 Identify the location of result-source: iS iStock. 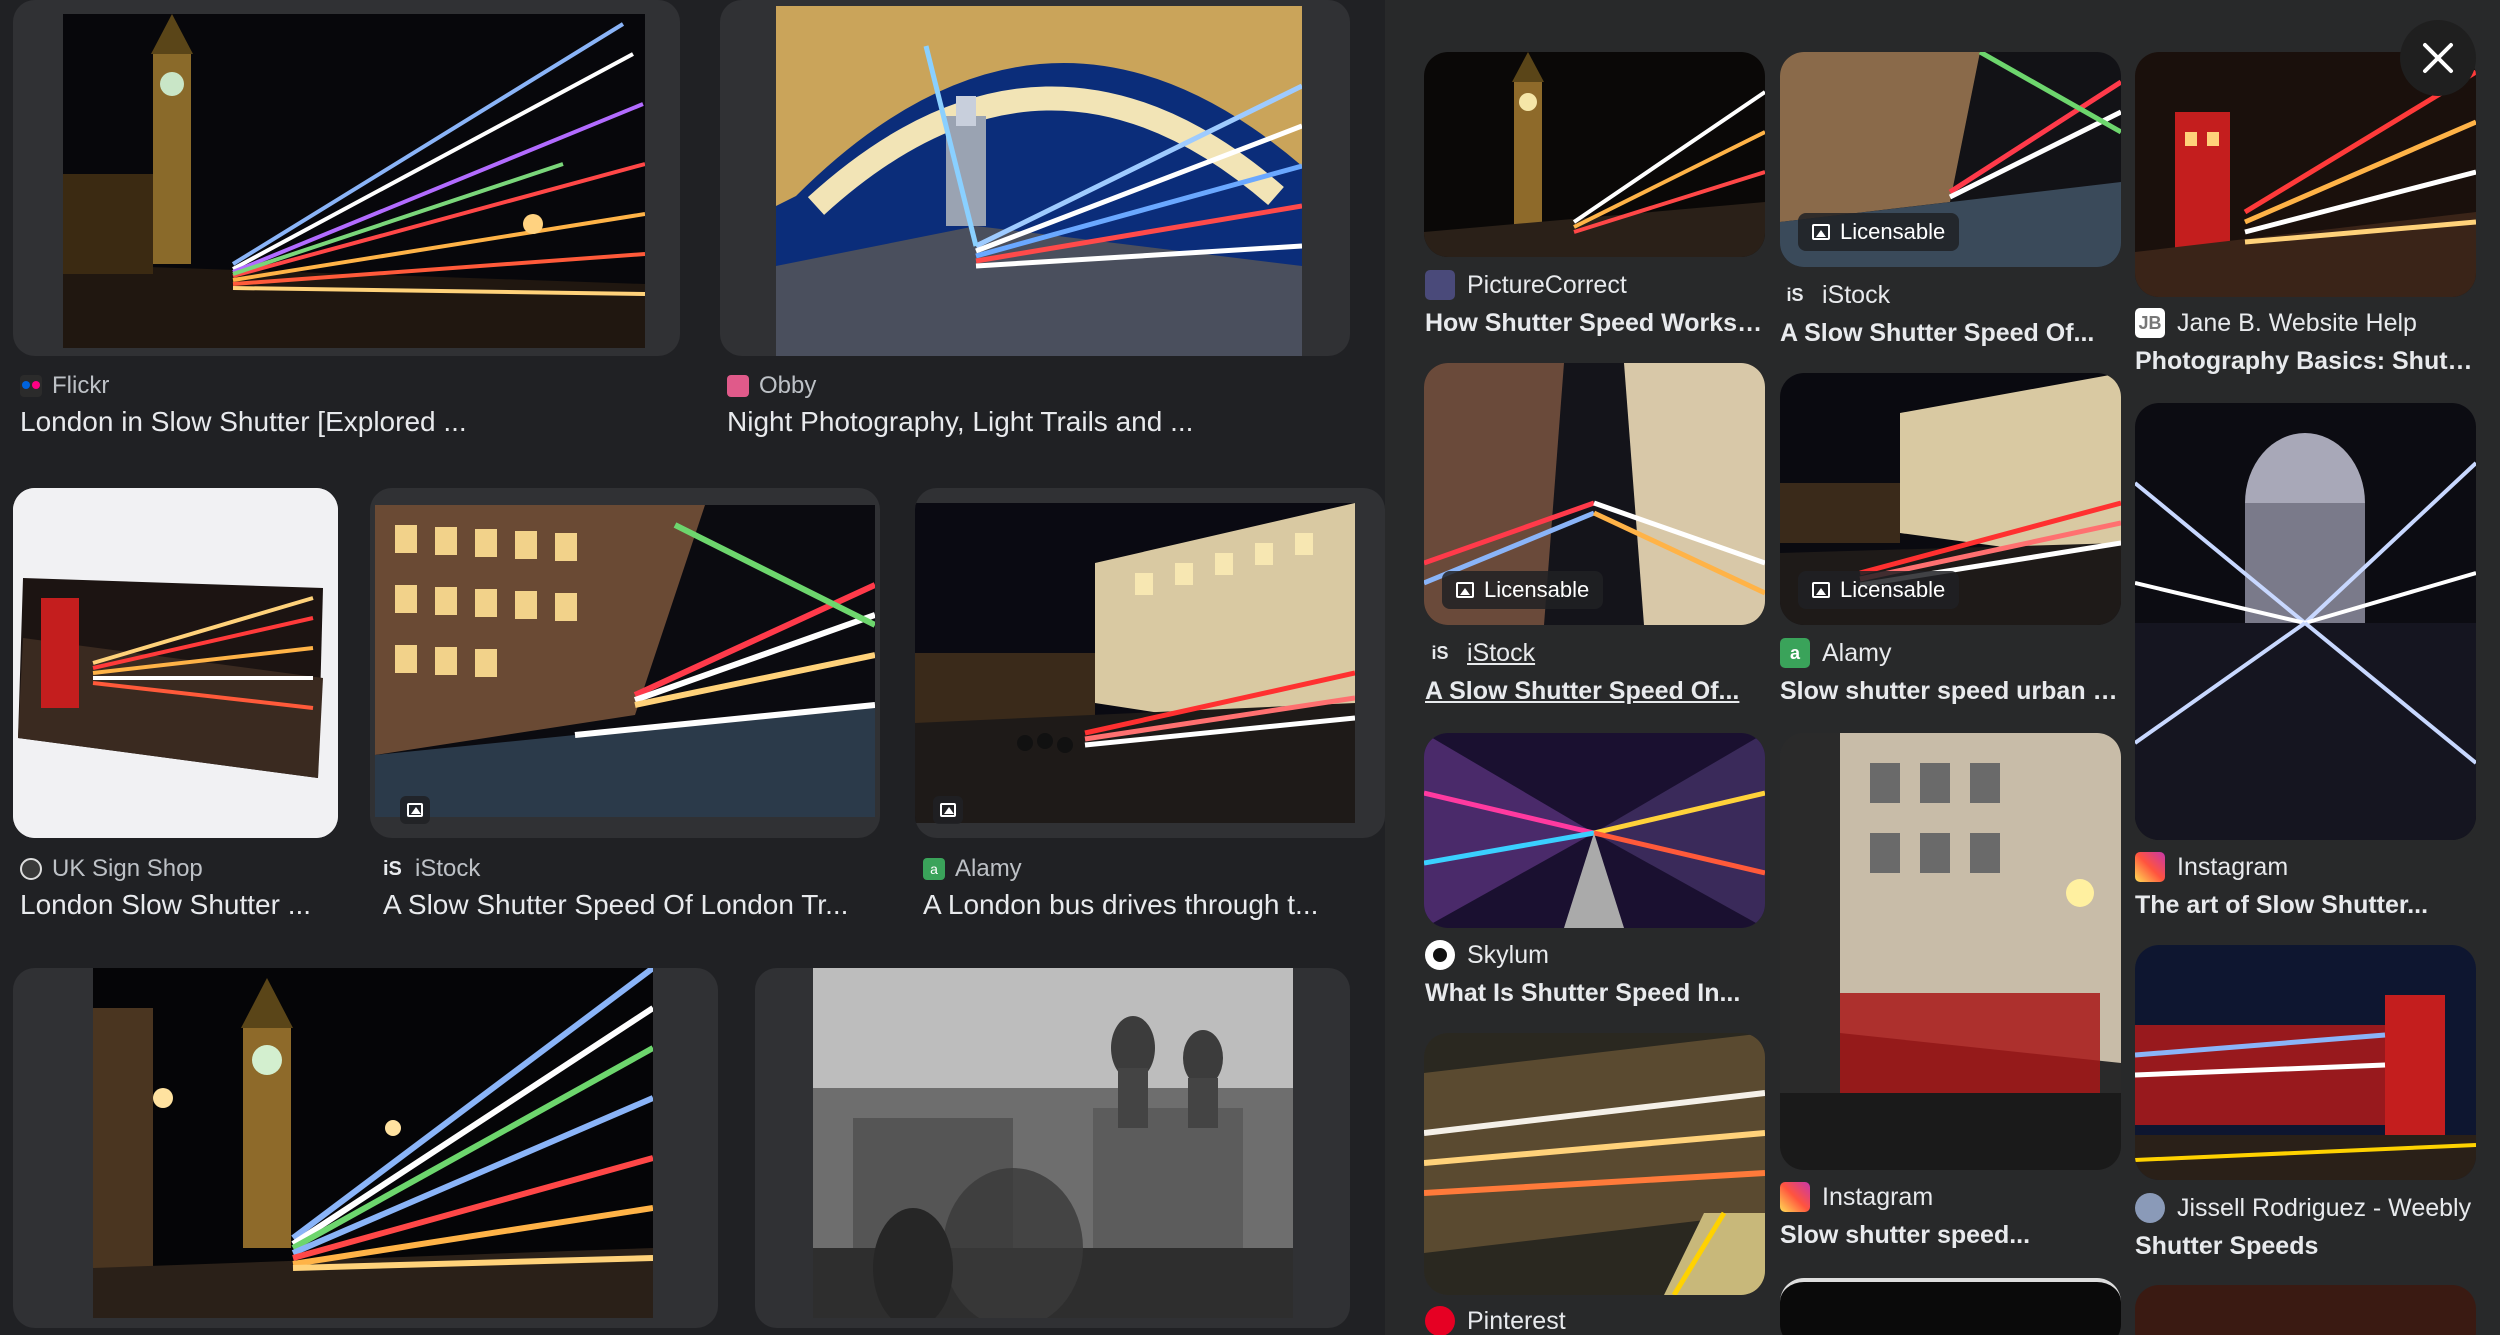
(431, 869).